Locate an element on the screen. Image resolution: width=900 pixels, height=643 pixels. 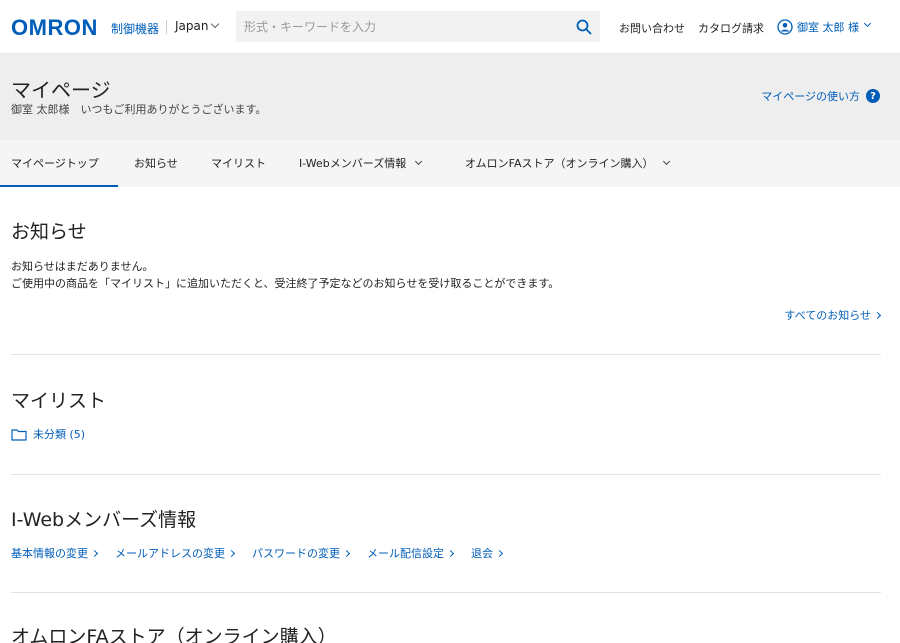
mypage-help-link: マイページの使い方 ? is located at coordinates (820, 96).